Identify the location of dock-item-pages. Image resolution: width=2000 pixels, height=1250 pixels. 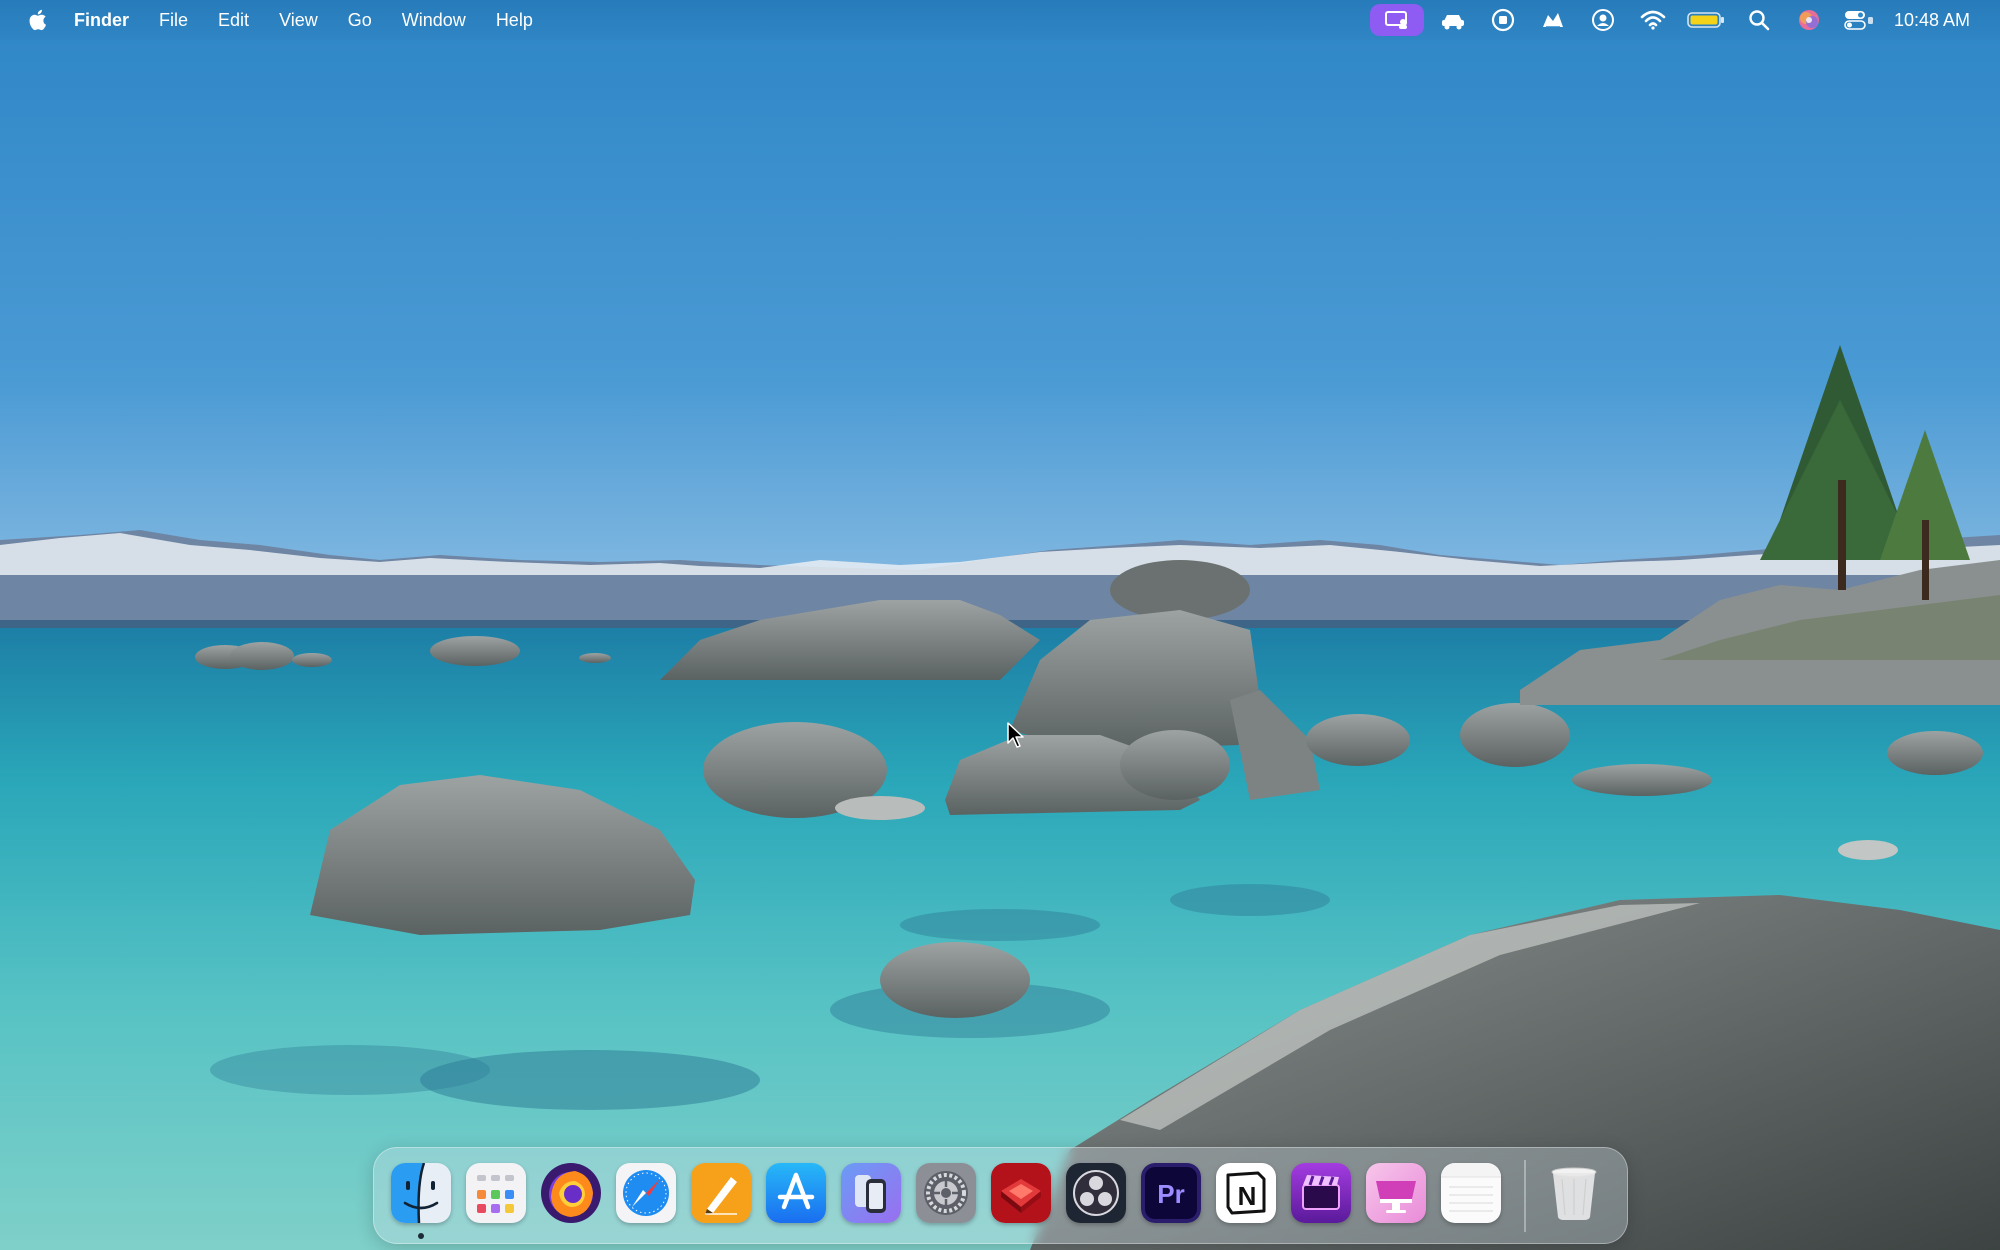
(721, 1193).